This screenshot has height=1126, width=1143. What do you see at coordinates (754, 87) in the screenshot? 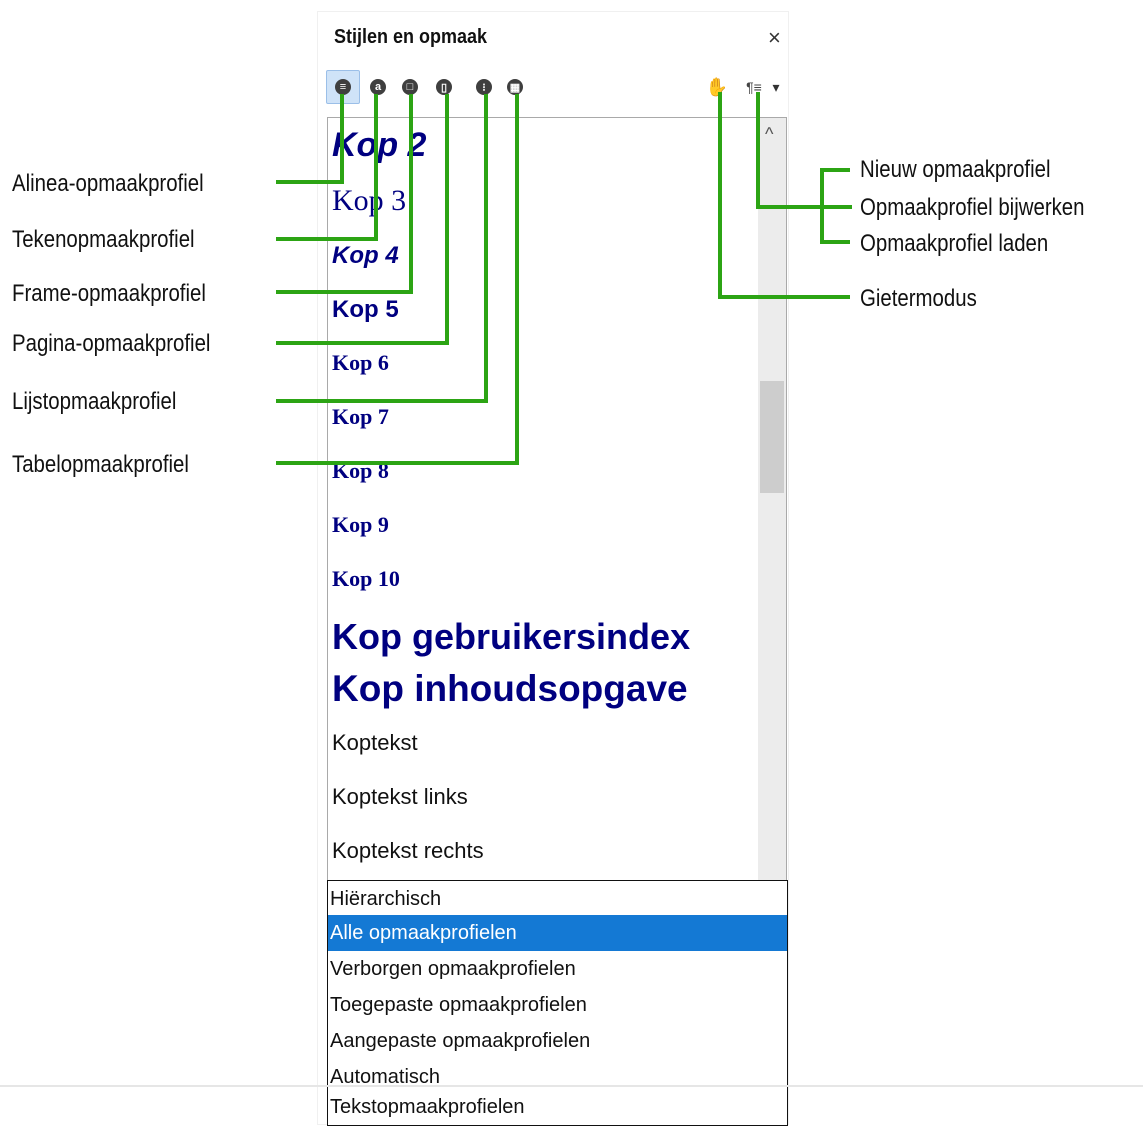
I see `new-style-icon: ¶≡` at bounding box center [754, 87].